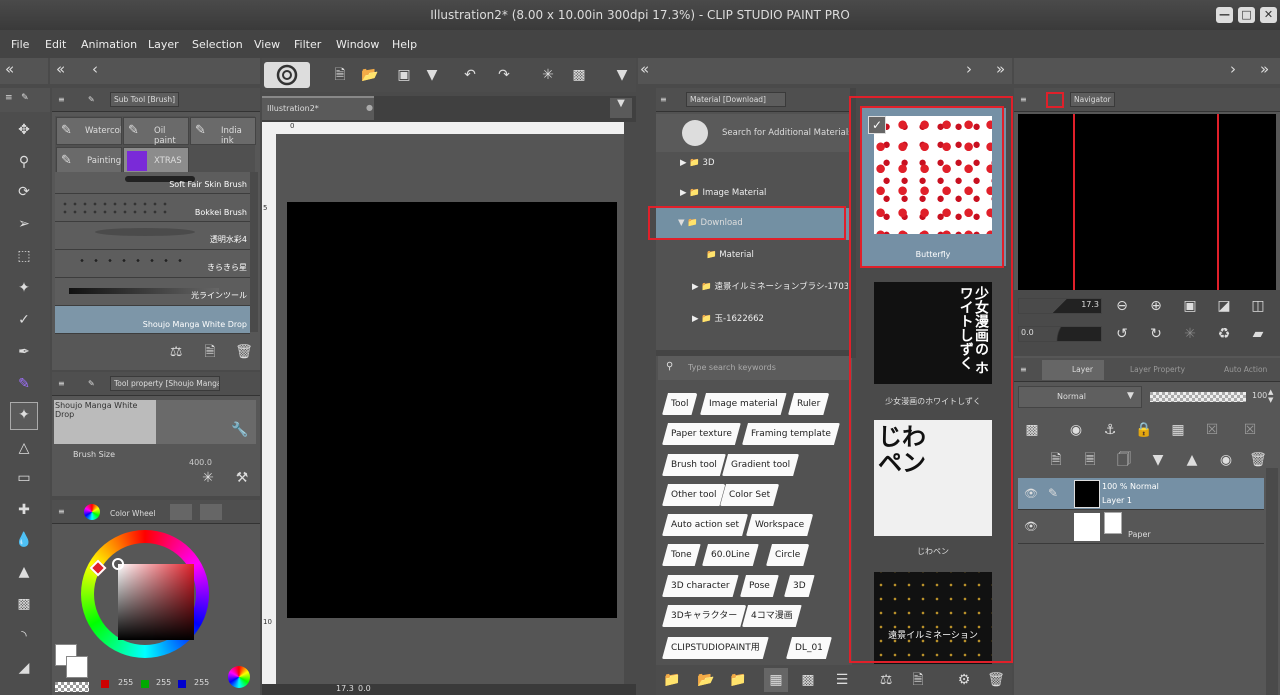 This screenshot has height=695, width=1280. I want to click on tag-3d-character: 3D character, so click(700, 586).